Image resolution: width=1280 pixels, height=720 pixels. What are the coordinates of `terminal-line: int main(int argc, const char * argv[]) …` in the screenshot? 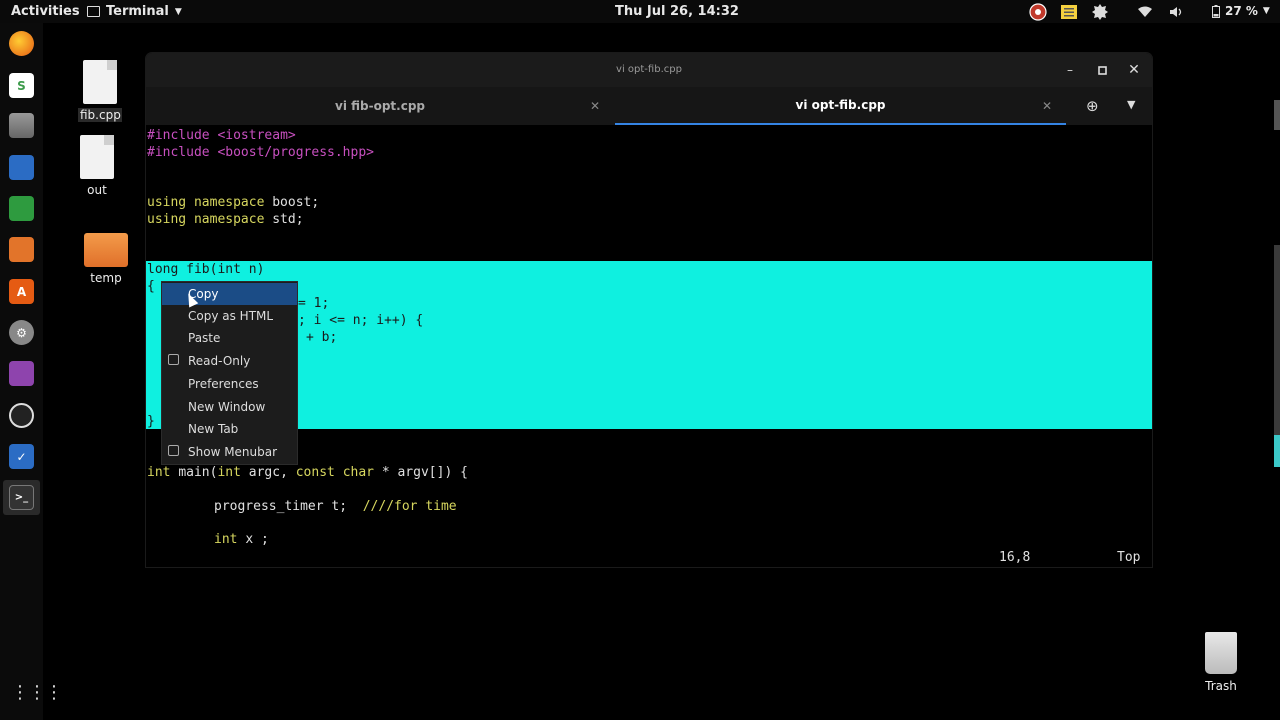 It's located at (307, 472).